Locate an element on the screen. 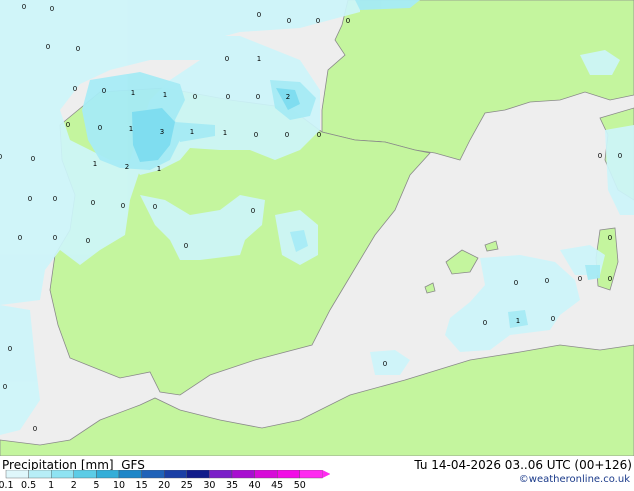  scale-tick-label: 0.5 is located at coordinates (29, 485).